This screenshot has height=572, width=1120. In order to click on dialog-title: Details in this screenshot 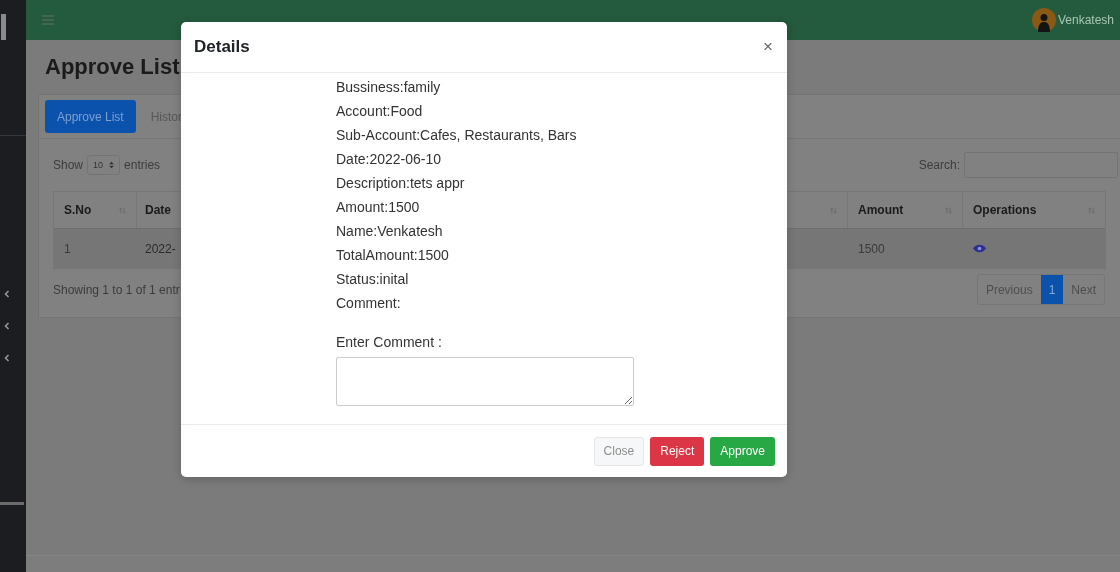, I will do `click(222, 47)`.